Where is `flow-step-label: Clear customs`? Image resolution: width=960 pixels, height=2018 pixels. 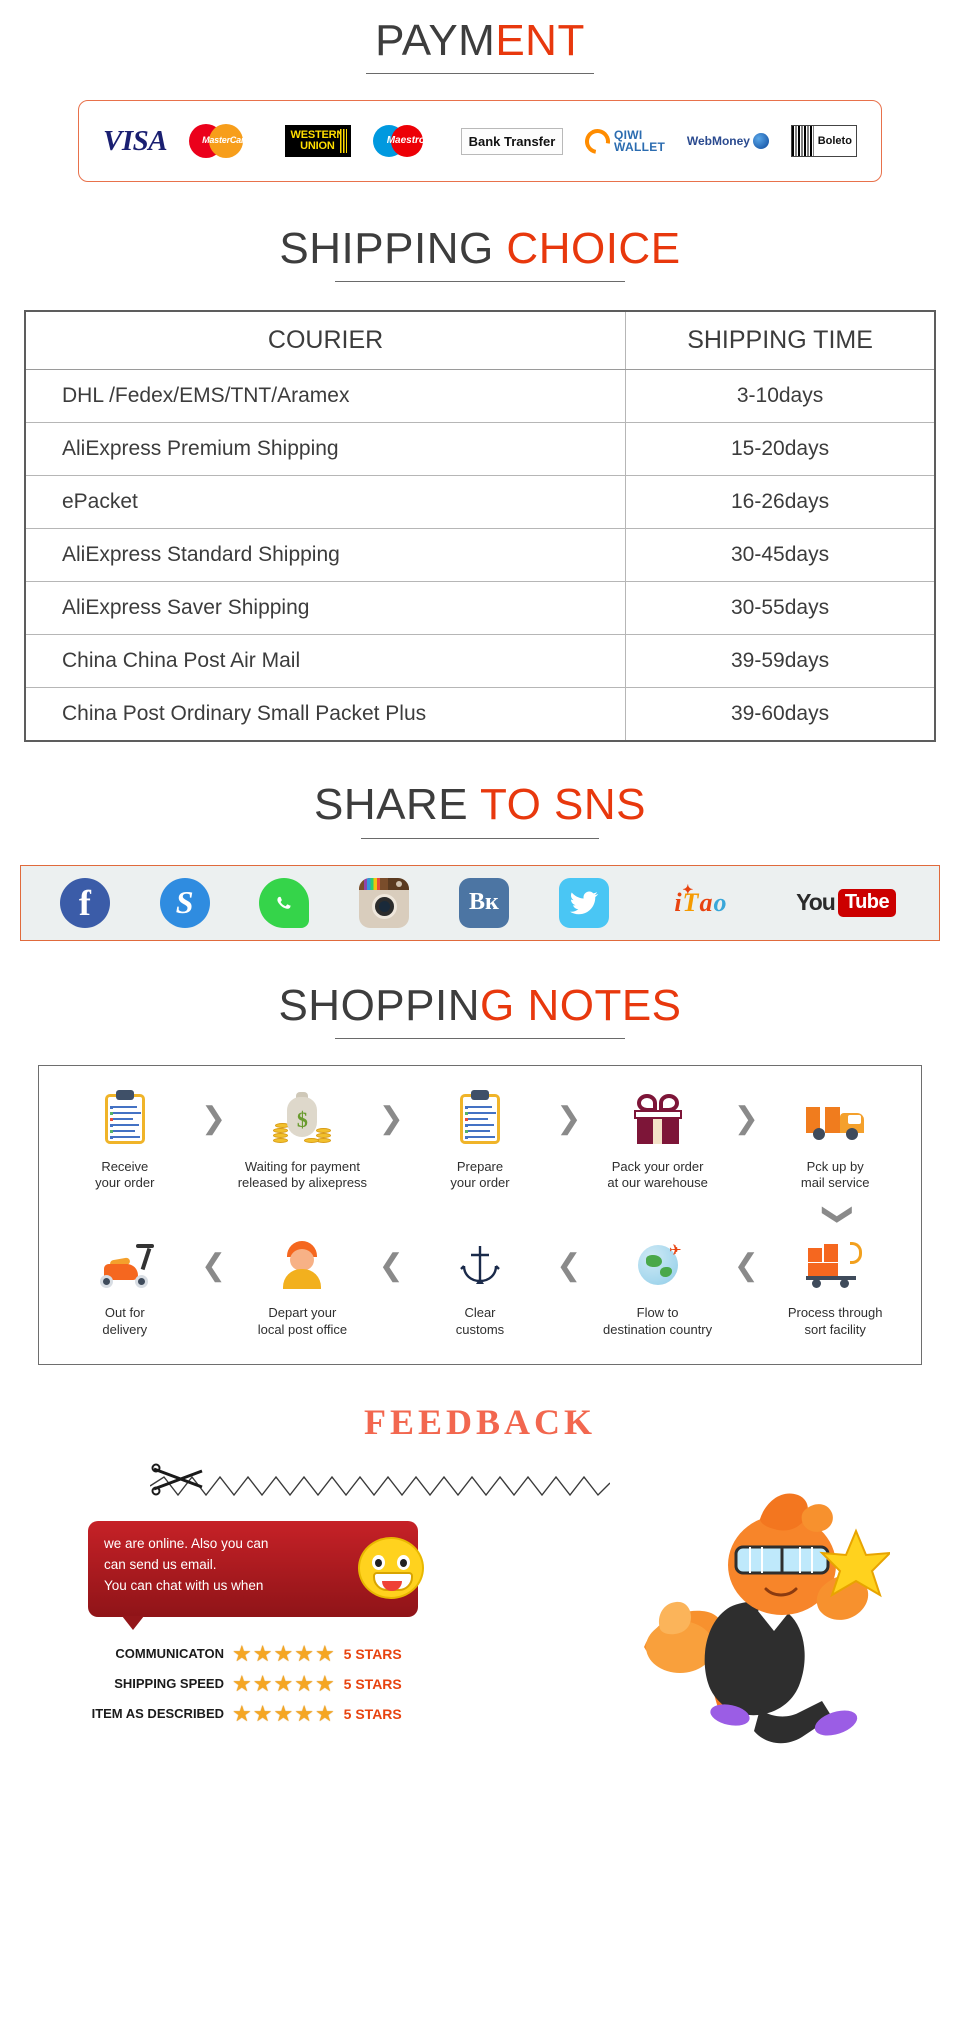
flow-step-label: Clear customs is located at coordinates (480, 1321).